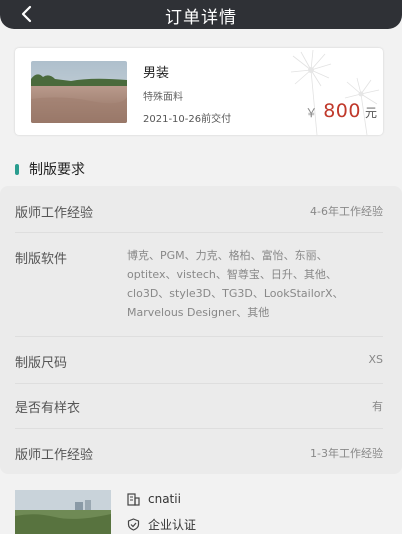  What do you see at coordinates (164, 499) in the screenshot?
I see `company-name: cnatii` at bounding box center [164, 499].